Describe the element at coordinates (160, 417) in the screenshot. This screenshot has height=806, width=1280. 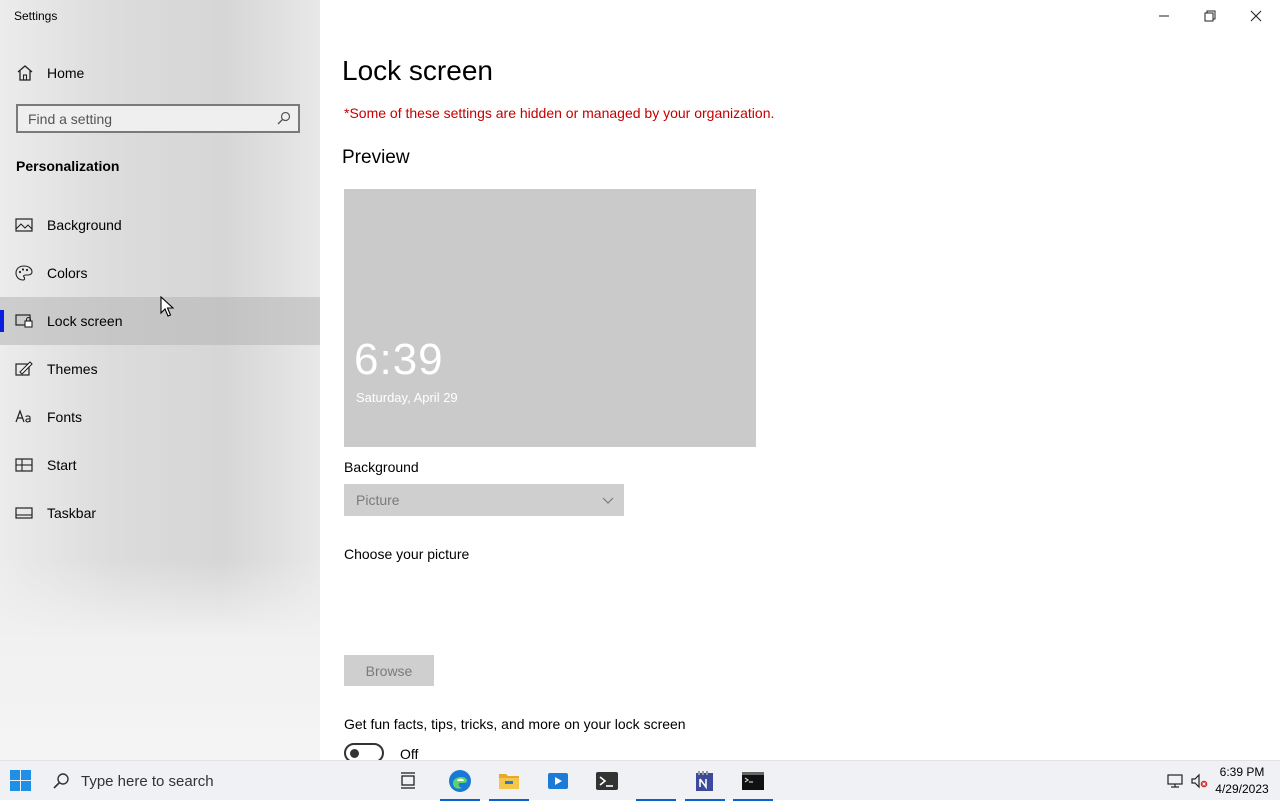
I see `sidebar-item-fonts: Fonts` at that location.